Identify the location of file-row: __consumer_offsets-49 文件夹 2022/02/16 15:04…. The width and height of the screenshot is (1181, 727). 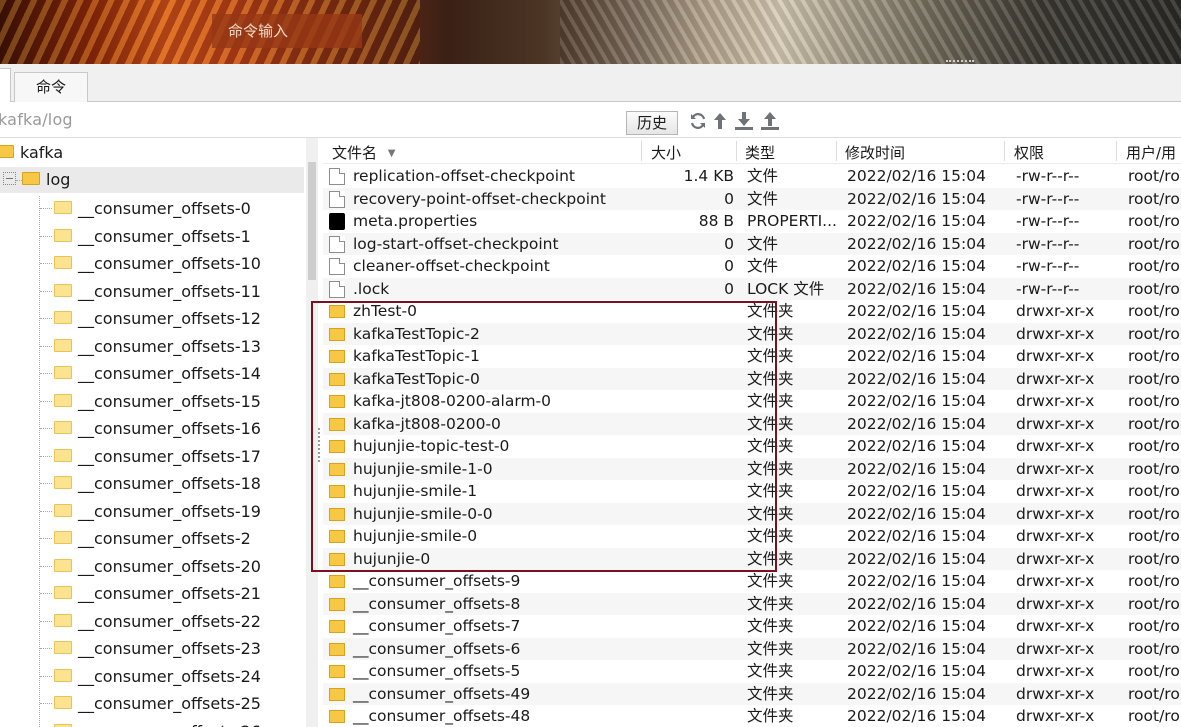
(752, 693).